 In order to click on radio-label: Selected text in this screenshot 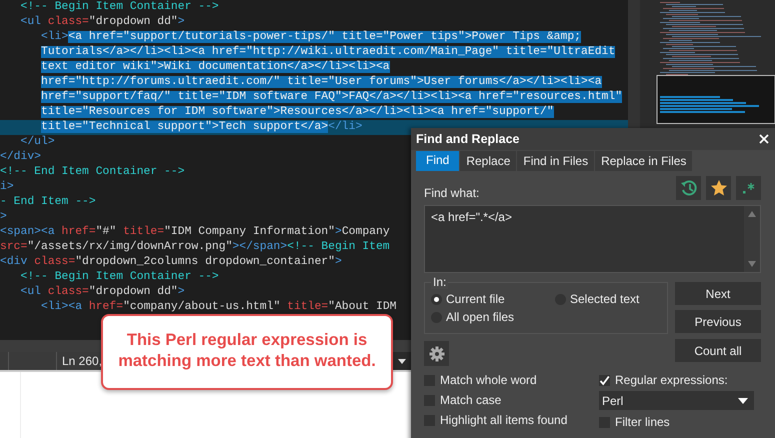, I will do `click(605, 299)`.